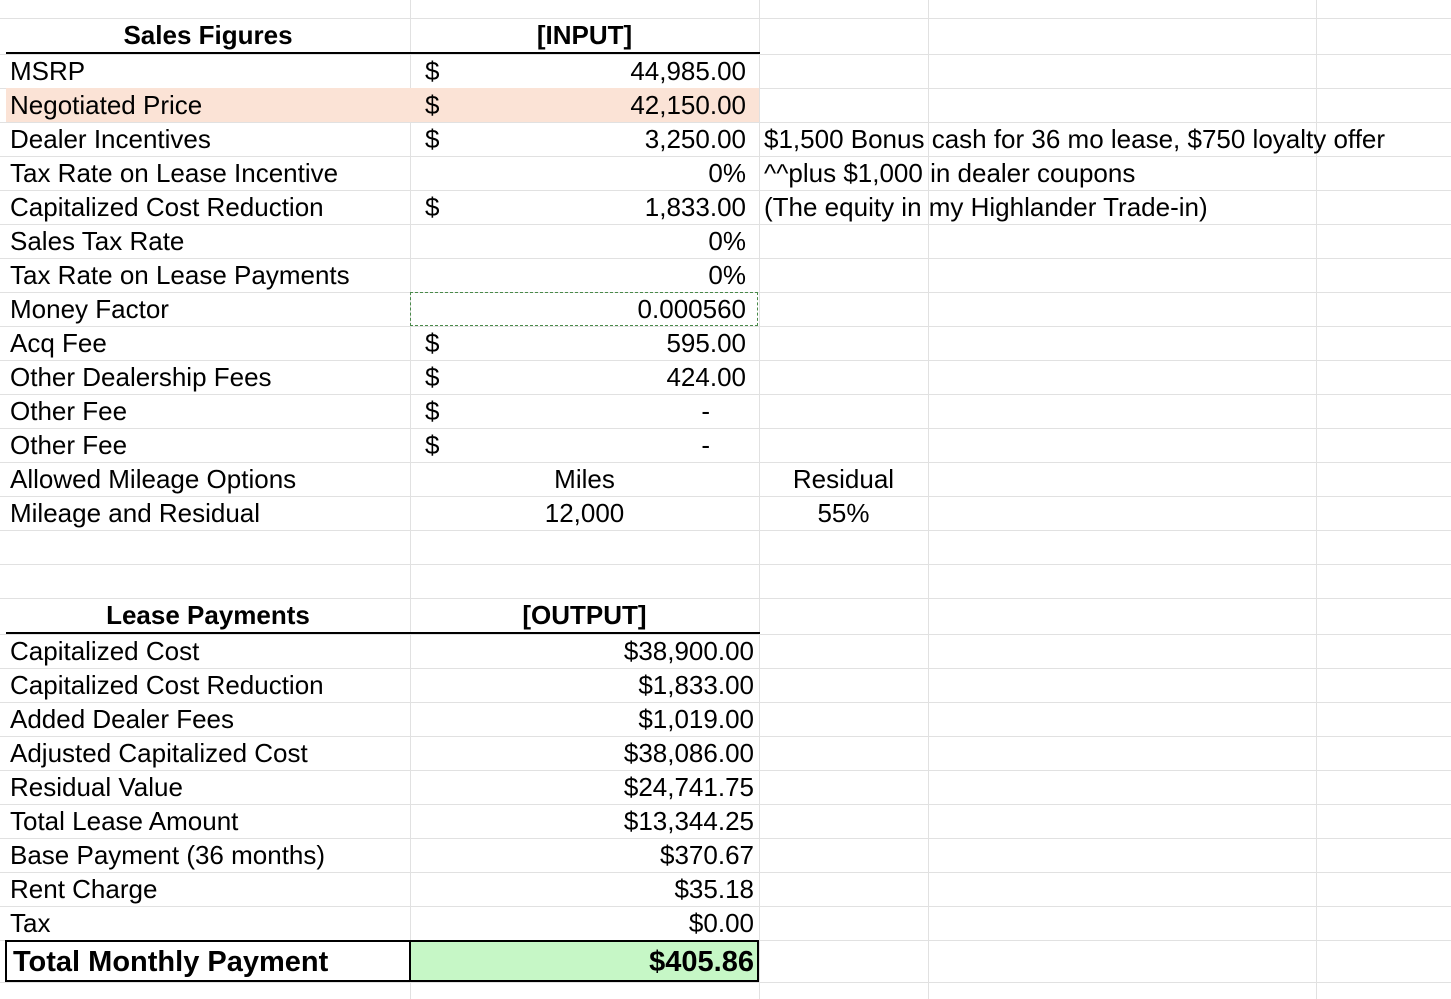 The width and height of the screenshot is (1451, 999). I want to click on row-label: Capitalized Cost, so click(104, 651).